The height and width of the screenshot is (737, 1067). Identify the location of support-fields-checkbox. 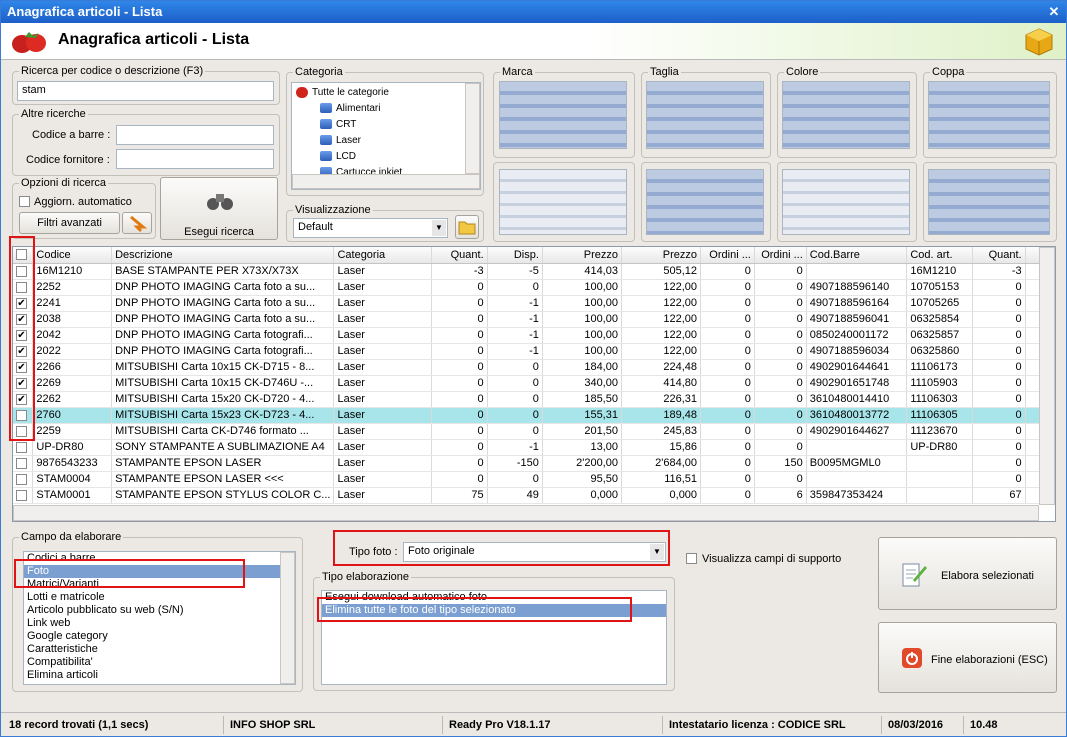
(691, 558).